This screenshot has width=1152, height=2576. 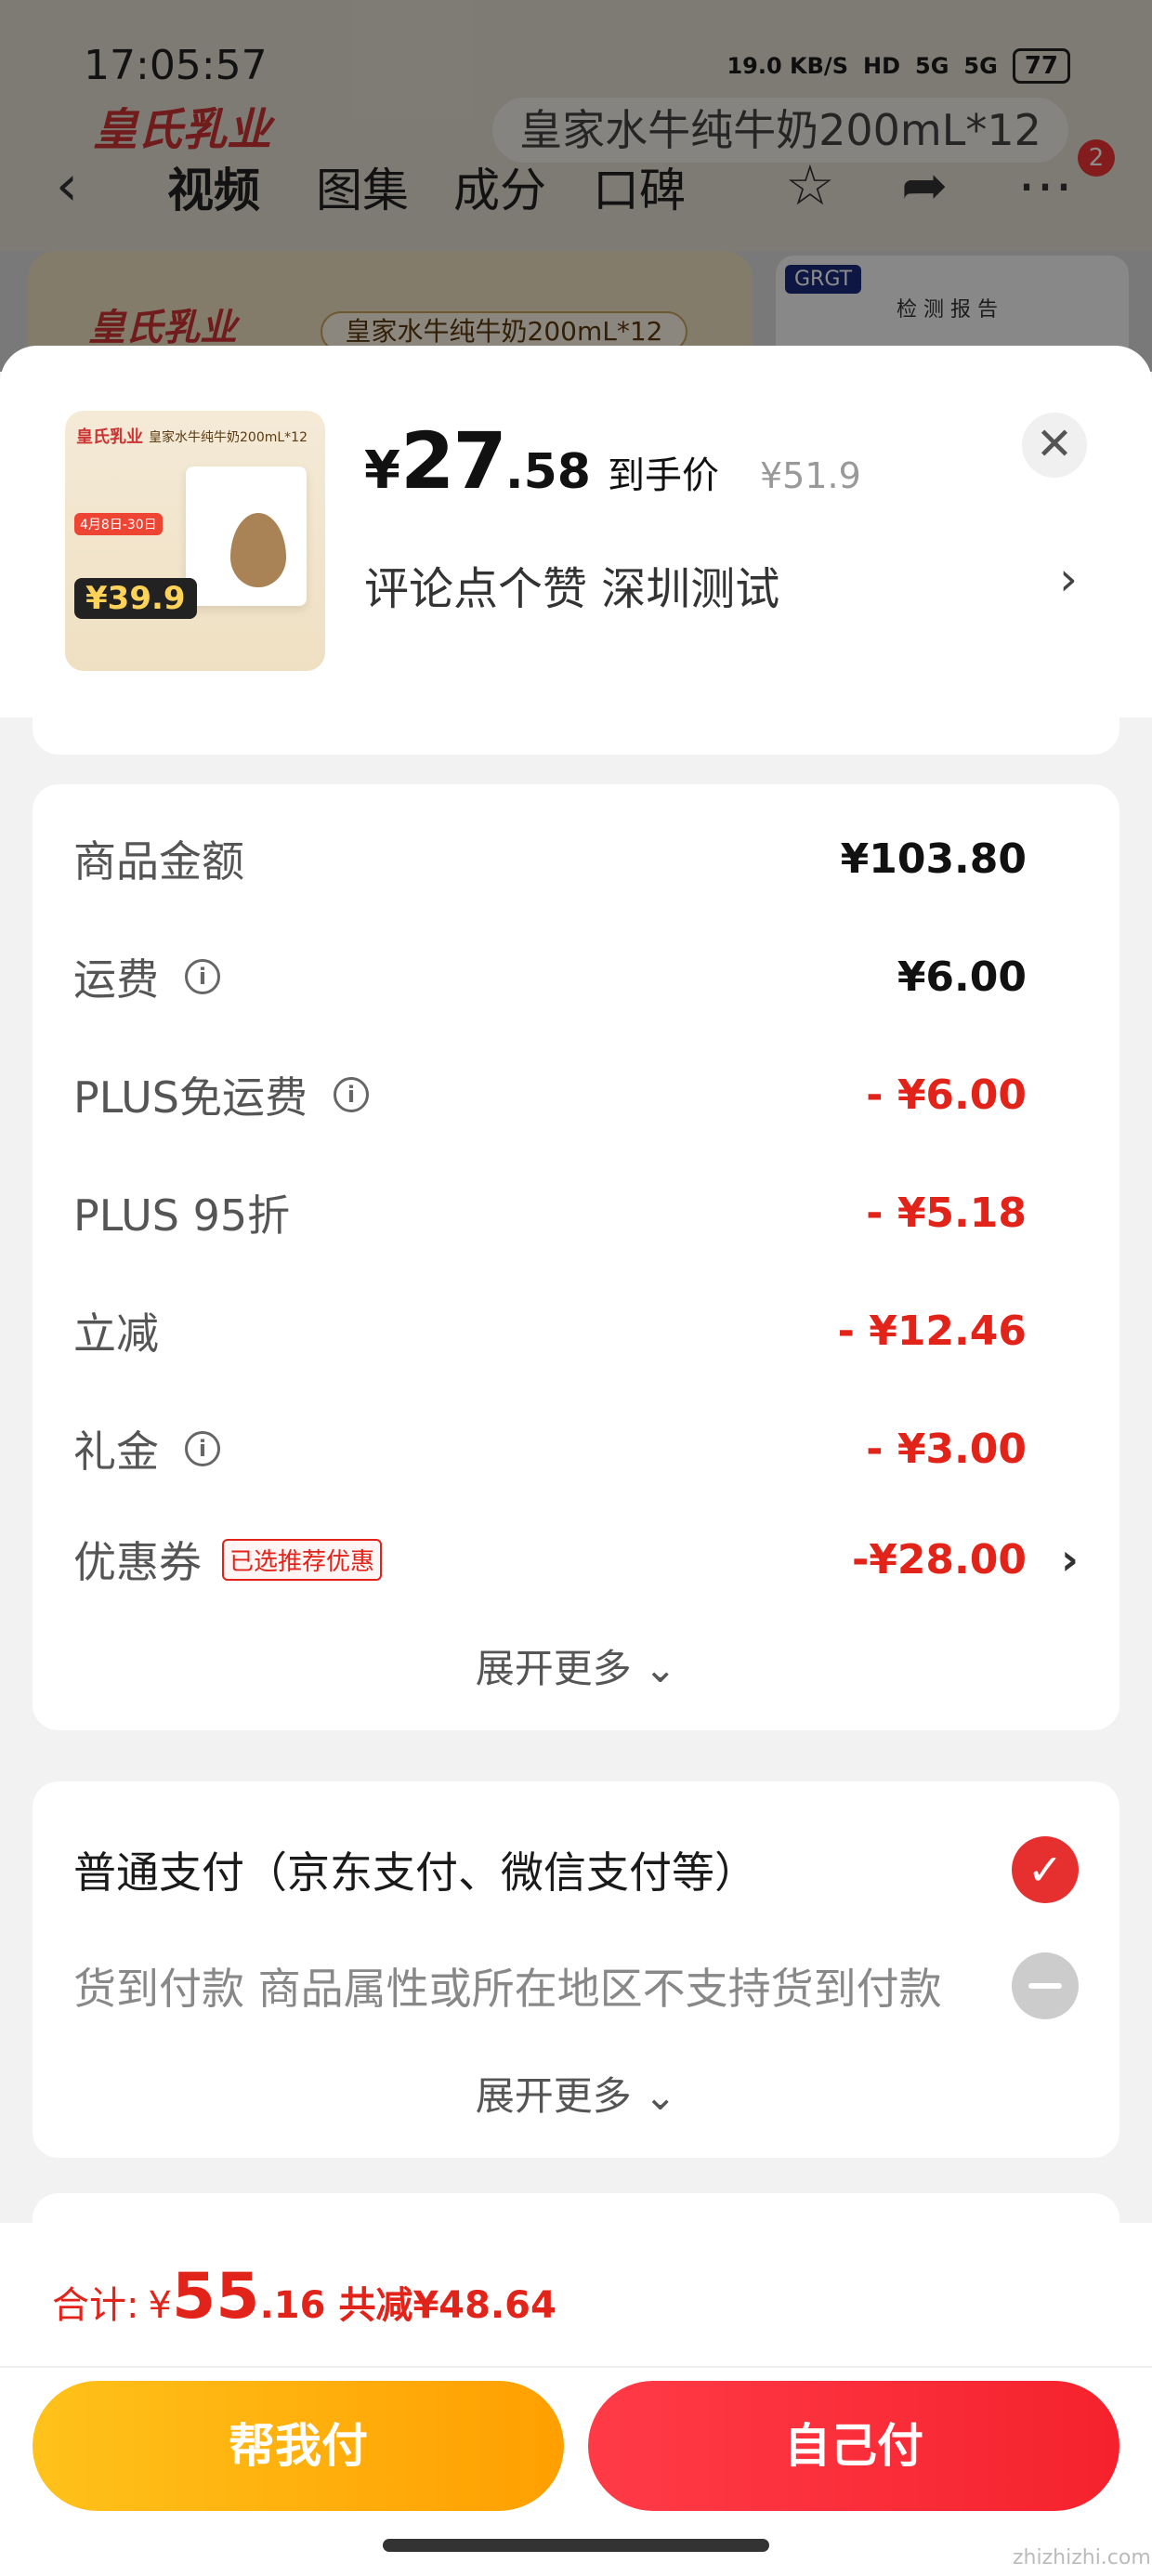 I want to click on total-reduction: 共减¥48.64, so click(x=447, y=2305).